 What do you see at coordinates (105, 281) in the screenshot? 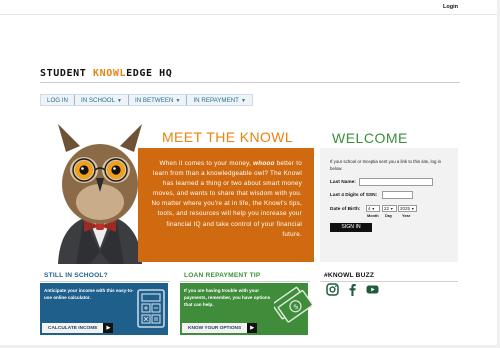
I see `still-in-school-rule` at bounding box center [105, 281].